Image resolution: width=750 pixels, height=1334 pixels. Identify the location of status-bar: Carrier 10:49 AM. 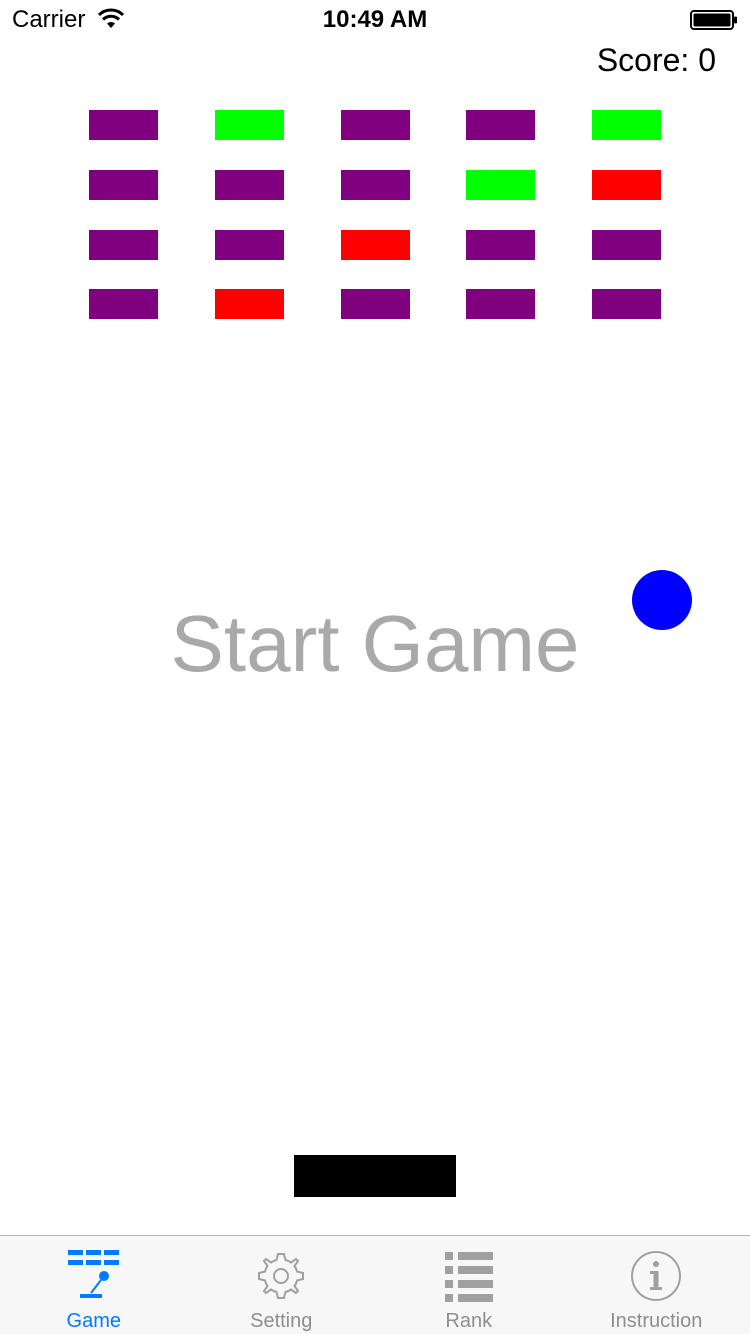
(375, 20).